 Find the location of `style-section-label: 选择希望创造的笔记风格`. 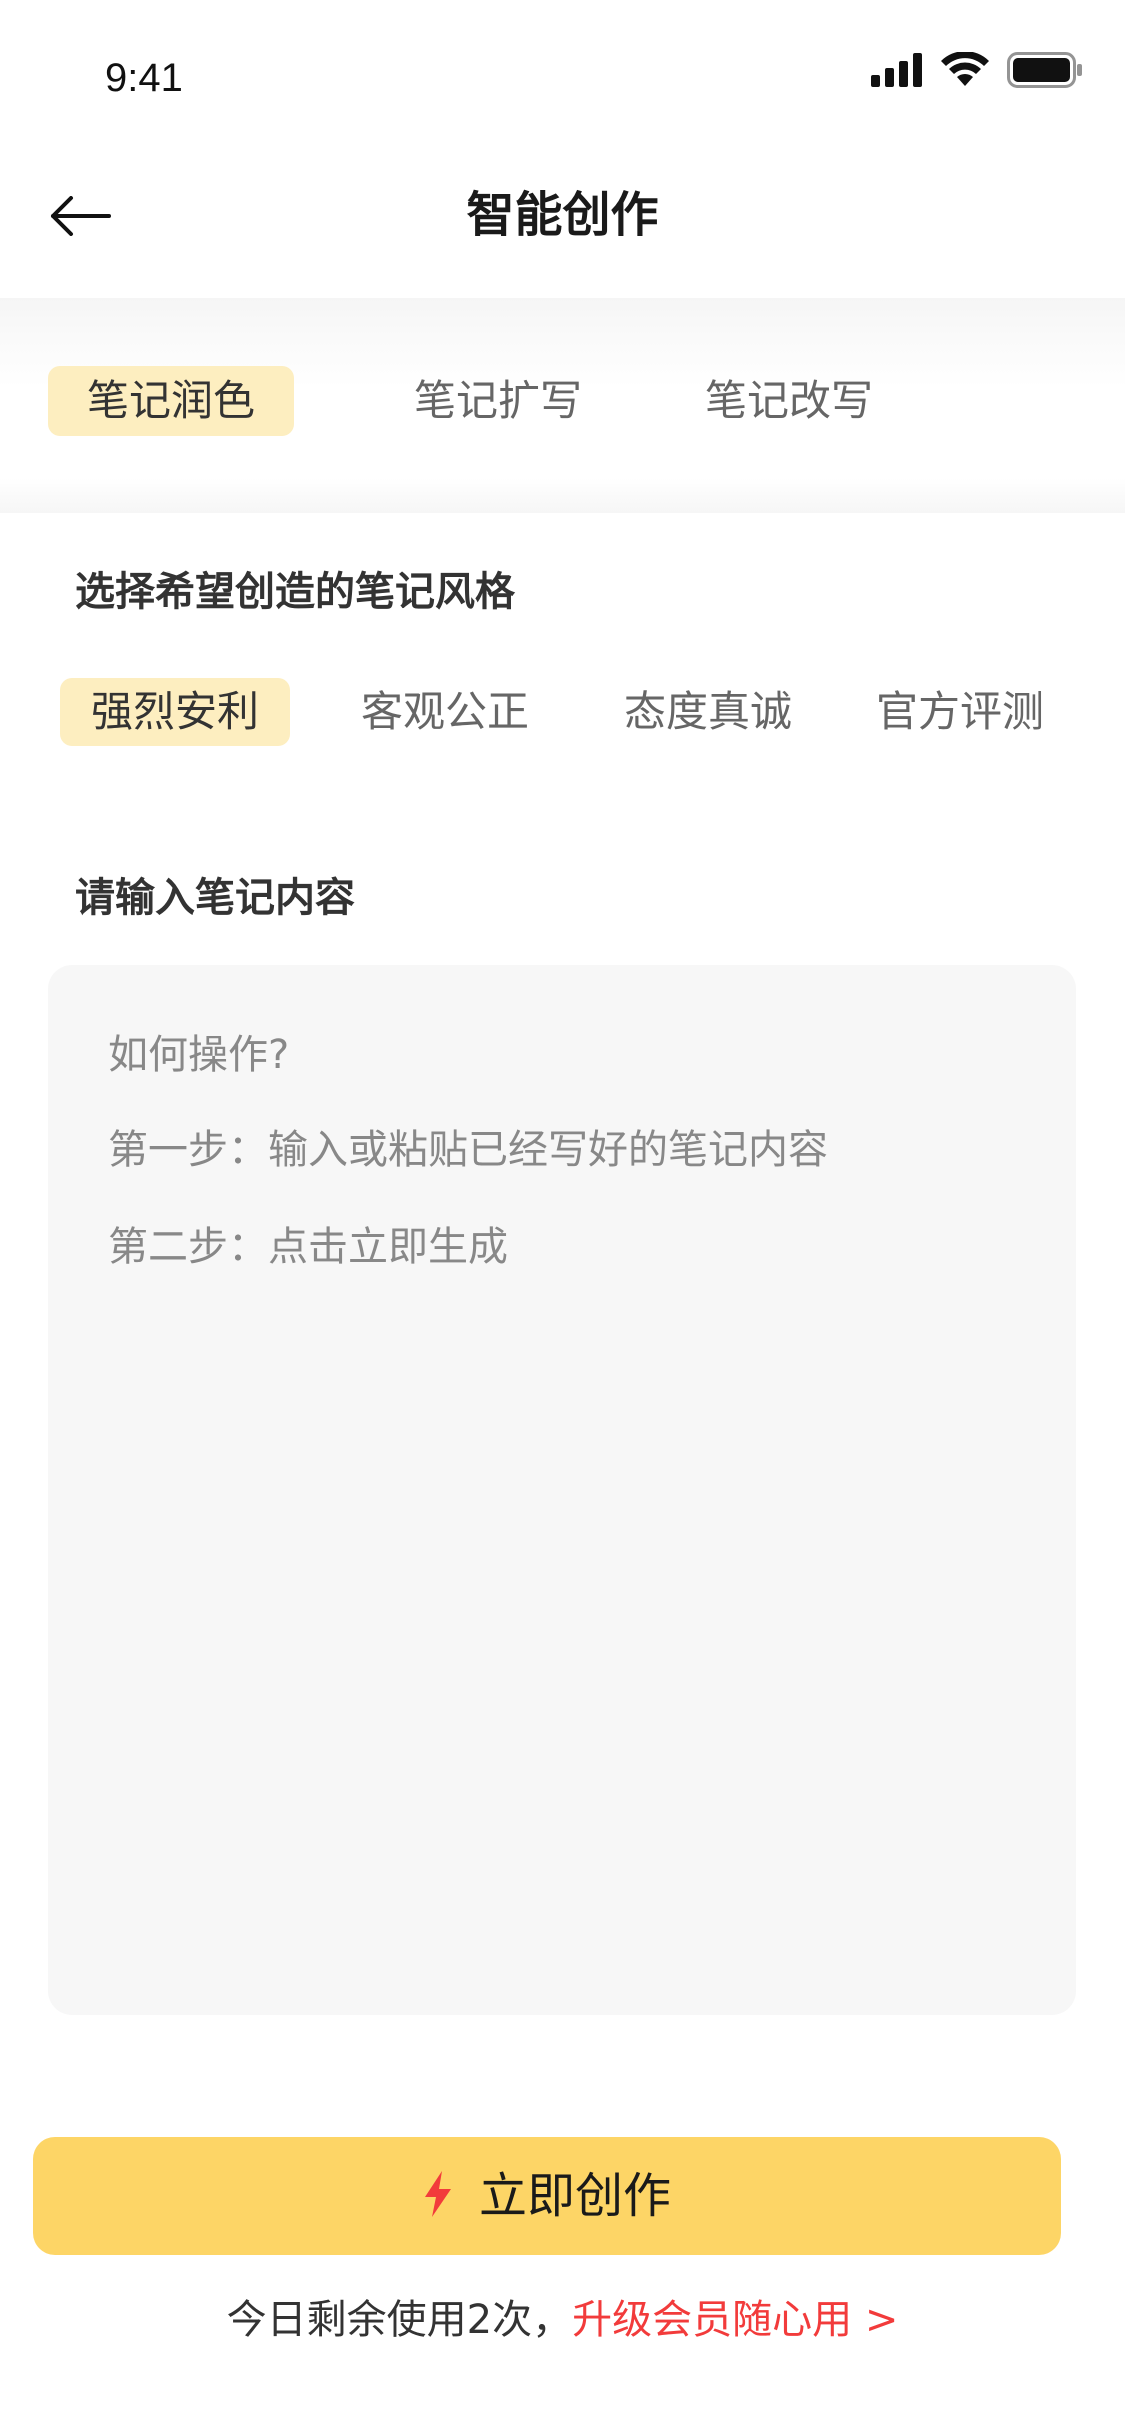

style-section-label: 选择希望创造的笔记风格 is located at coordinates (295, 592).